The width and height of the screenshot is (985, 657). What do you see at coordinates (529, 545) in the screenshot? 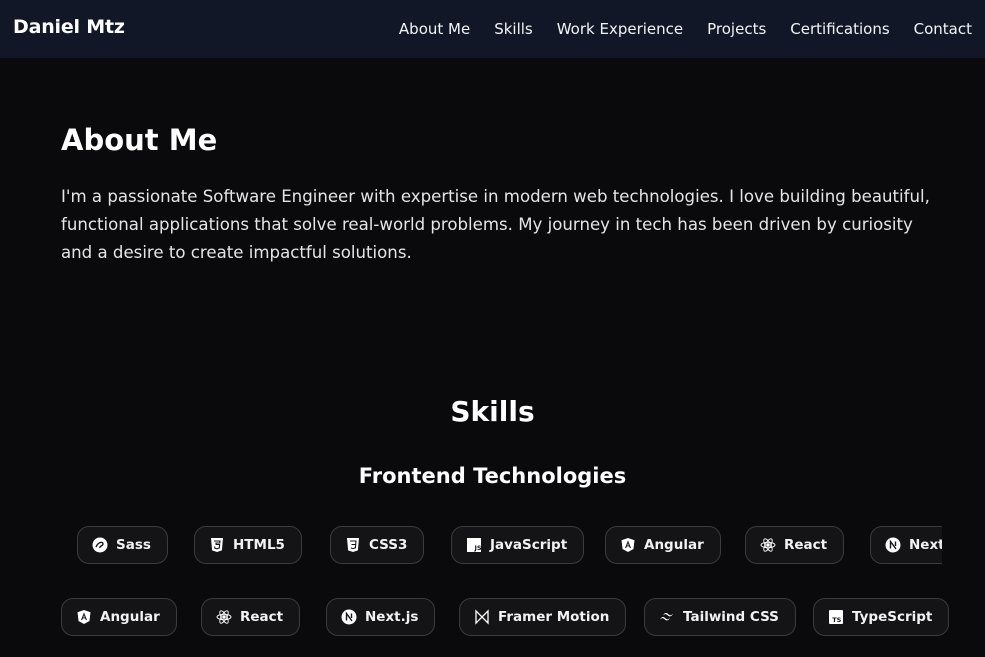
I see `skill-label: JavaScript` at bounding box center [529, 545].